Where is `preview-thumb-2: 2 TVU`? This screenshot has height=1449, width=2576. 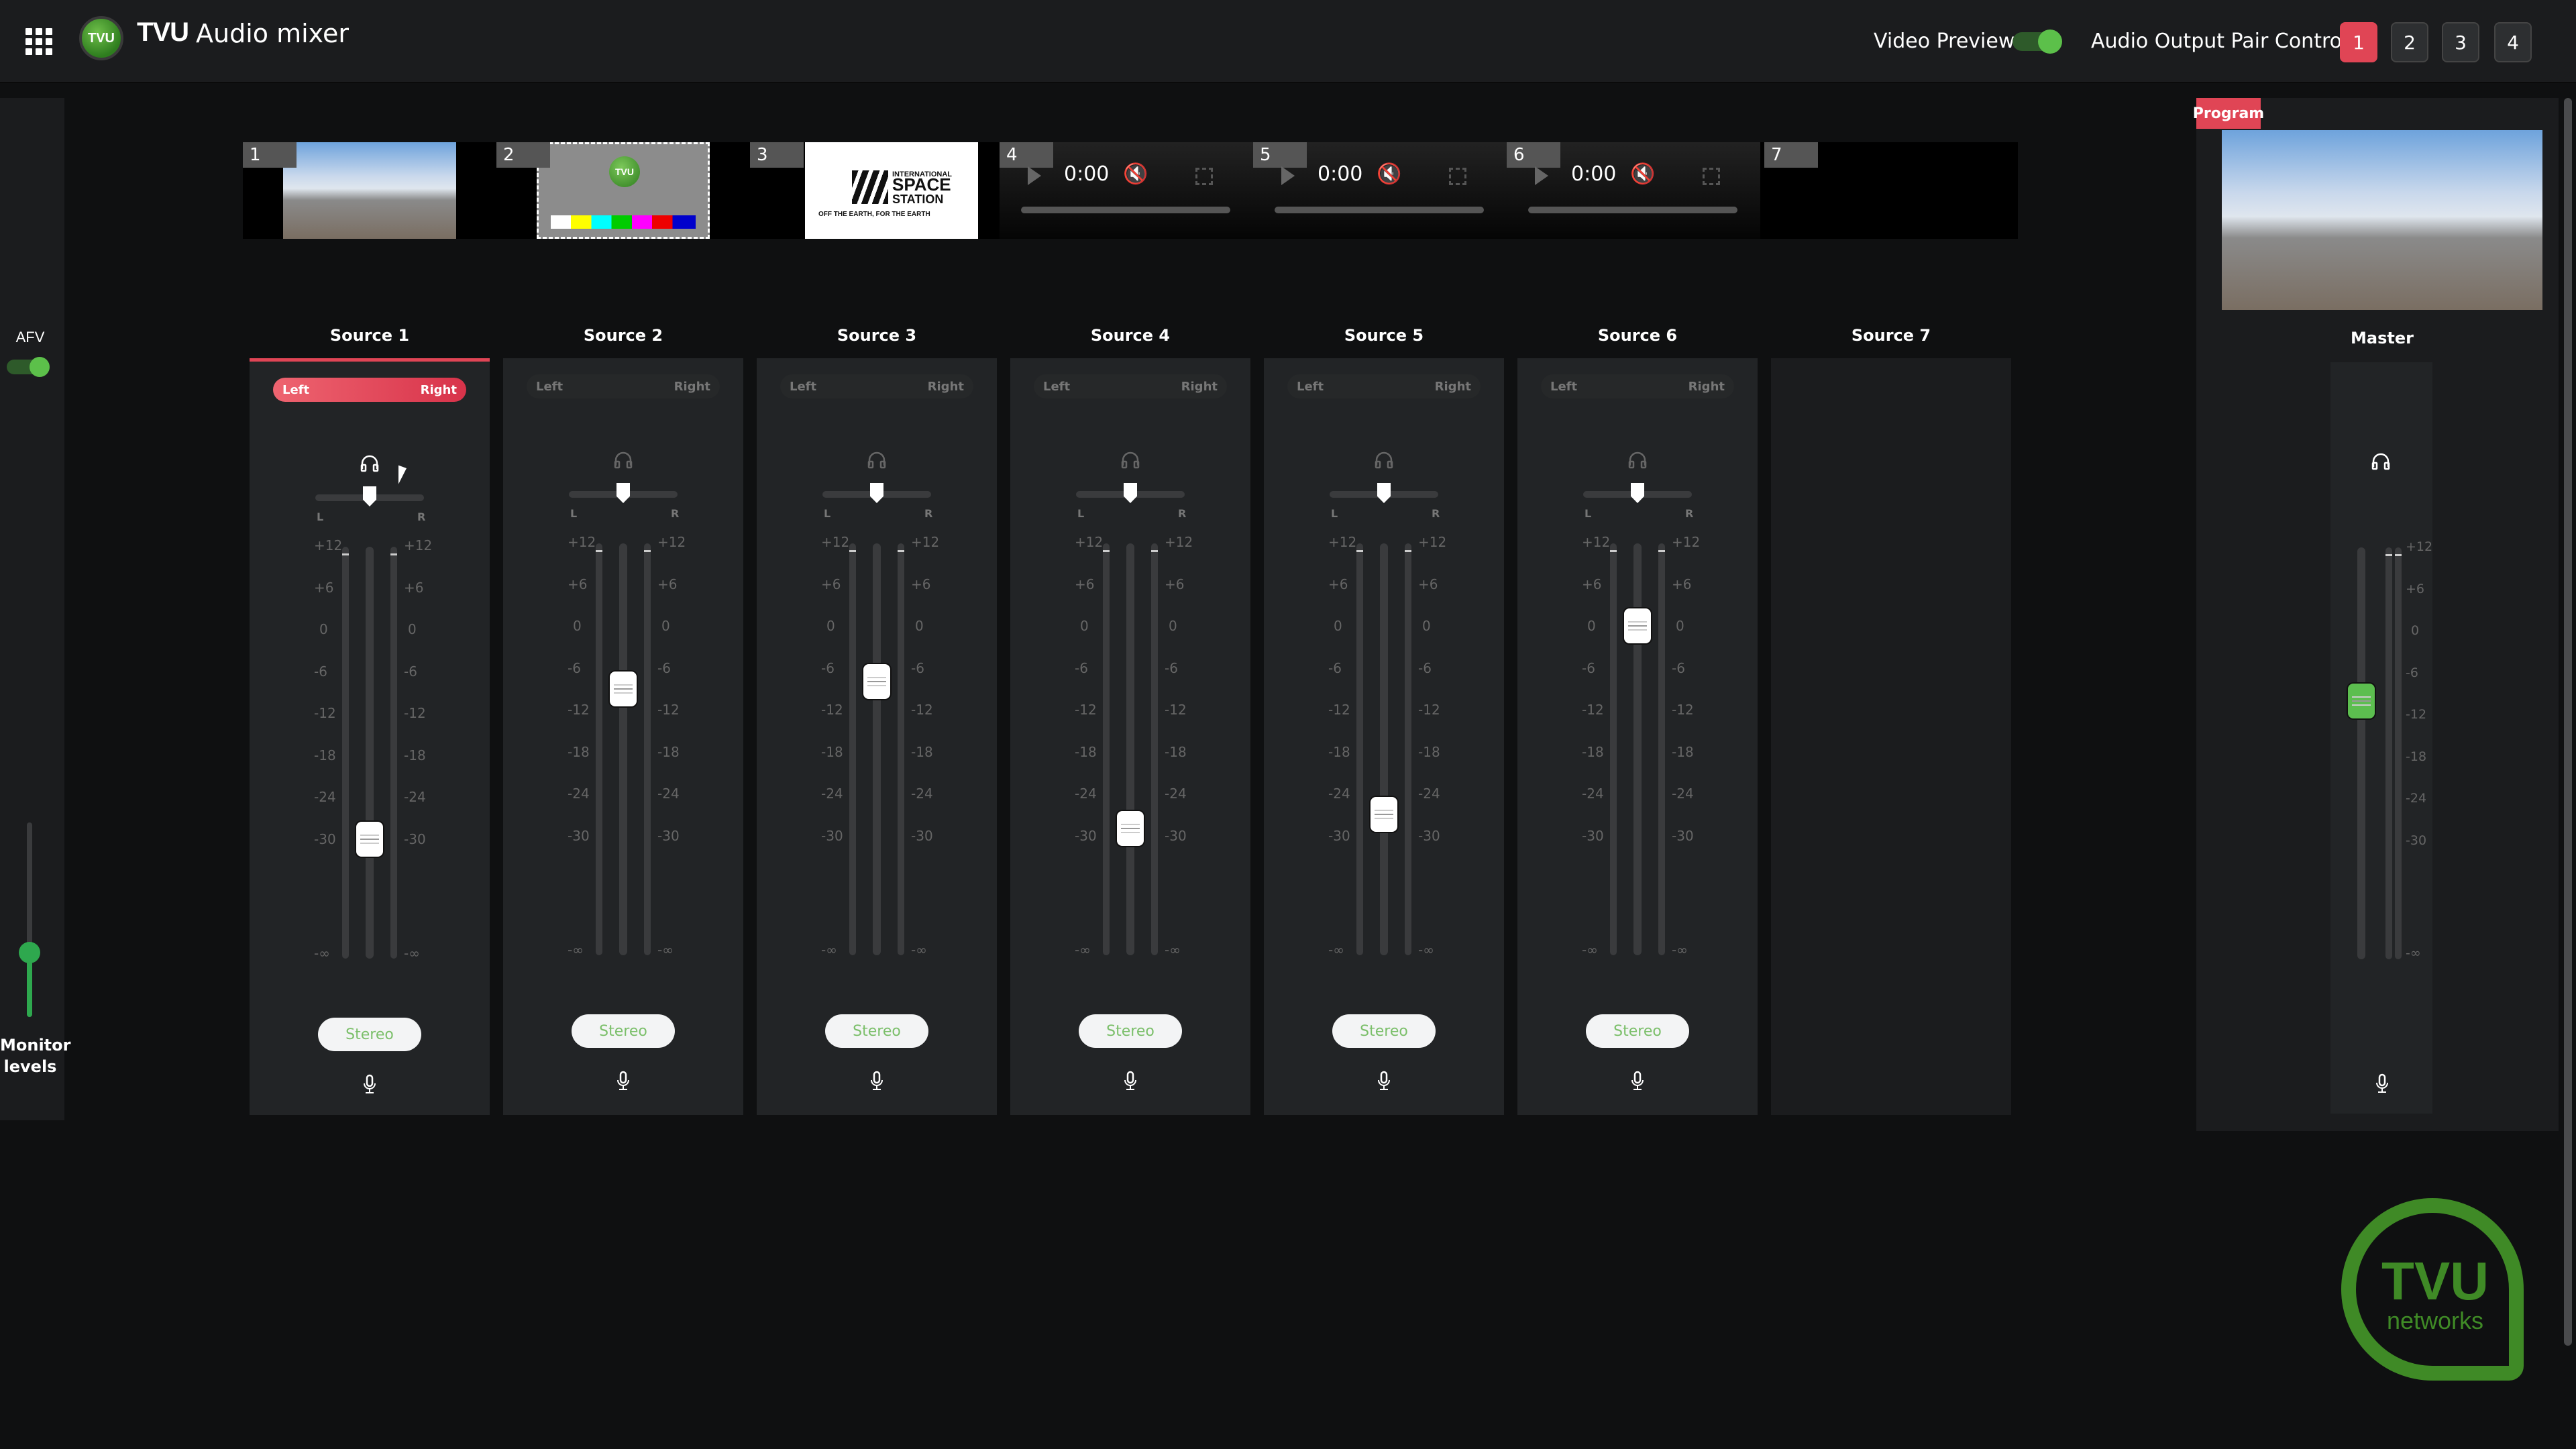 preview-thumb-2: 2 TVU is located at coordinates (616, 190).